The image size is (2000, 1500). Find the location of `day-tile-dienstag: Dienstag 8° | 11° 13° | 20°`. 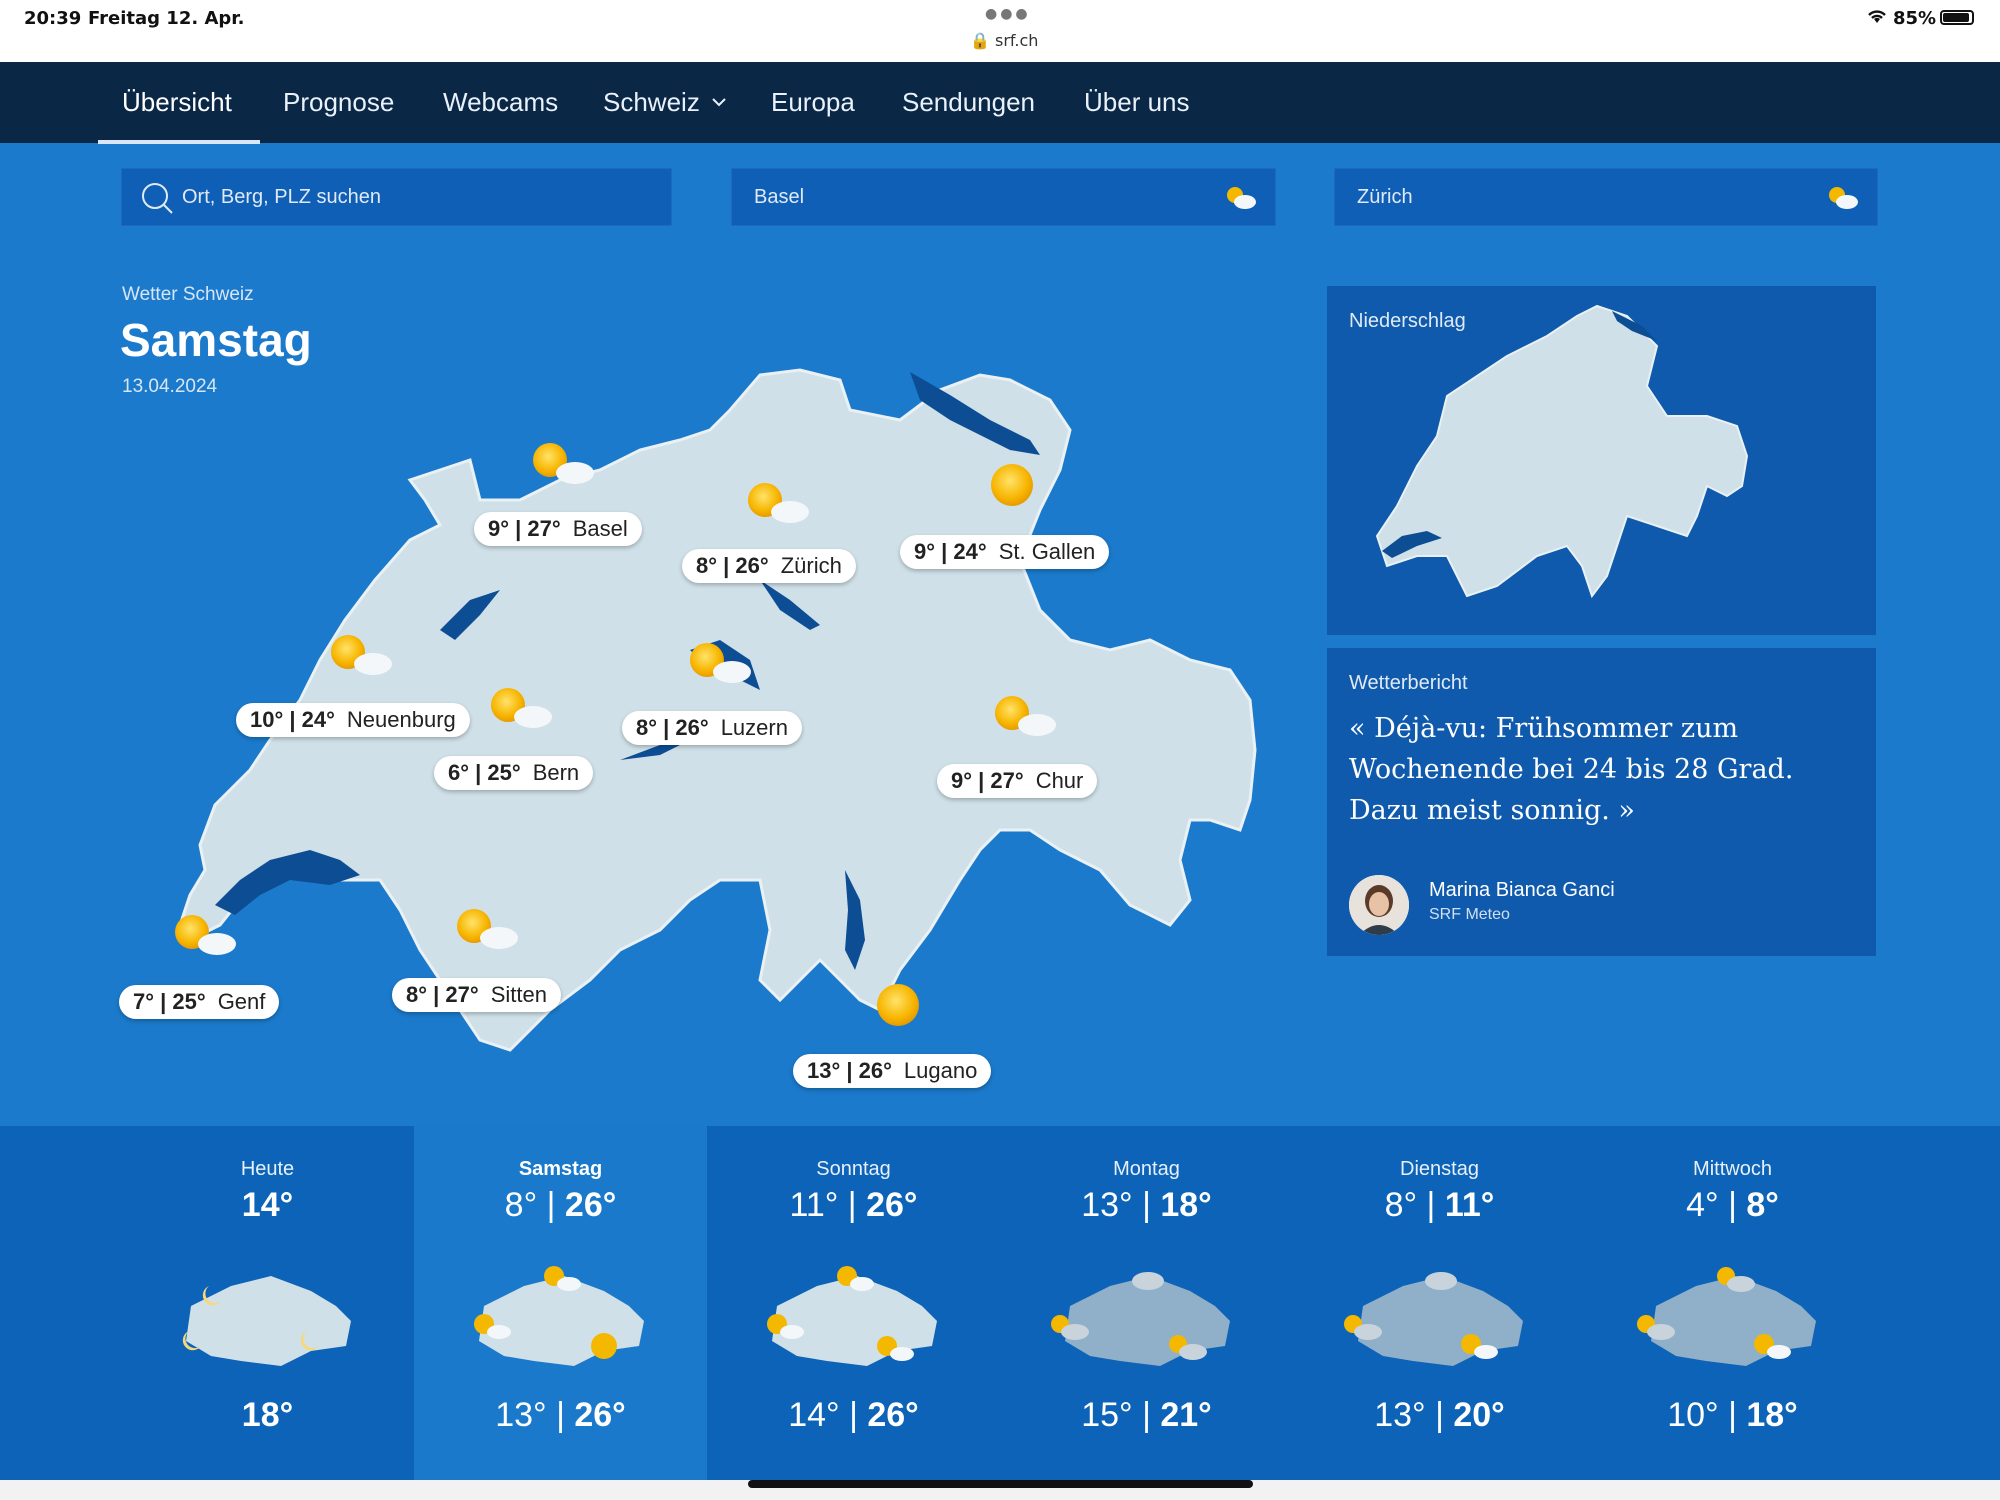

day-tile-dienstag: Dienstag 8° | 11° 13° | 20° is located at coordinates (1439, 1303).